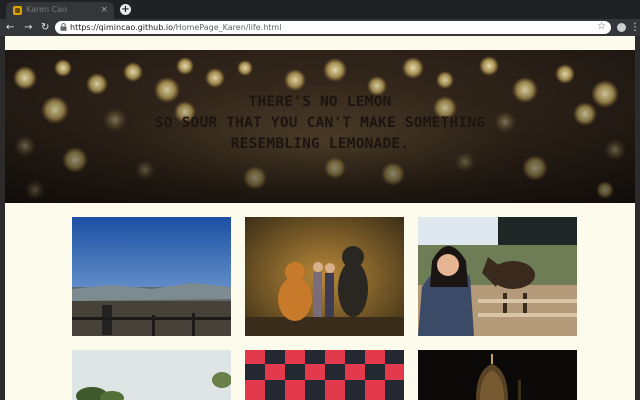 This screenshot has height=400, width=640. I want to click on photo-foliage, so click(151, 375).